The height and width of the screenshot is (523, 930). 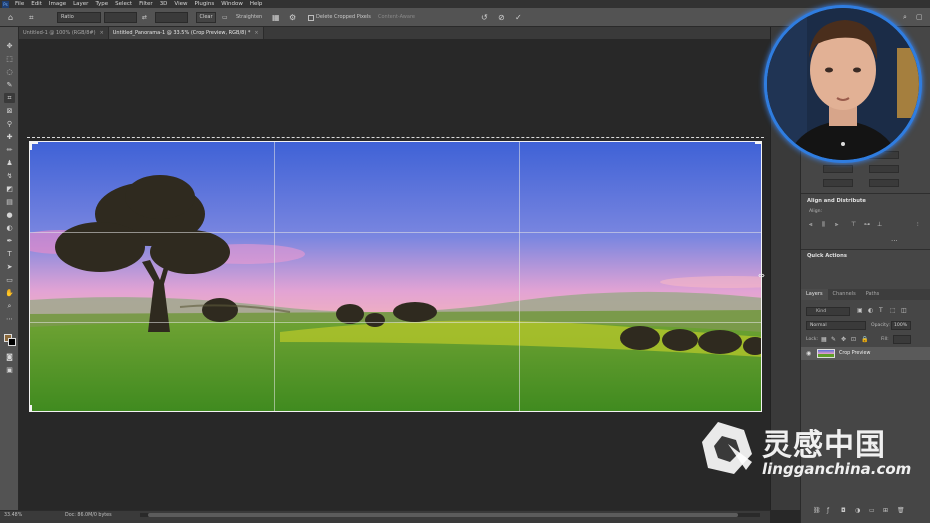 I want to click on adjustment-icon: ◑, so click(x=858, y=511).